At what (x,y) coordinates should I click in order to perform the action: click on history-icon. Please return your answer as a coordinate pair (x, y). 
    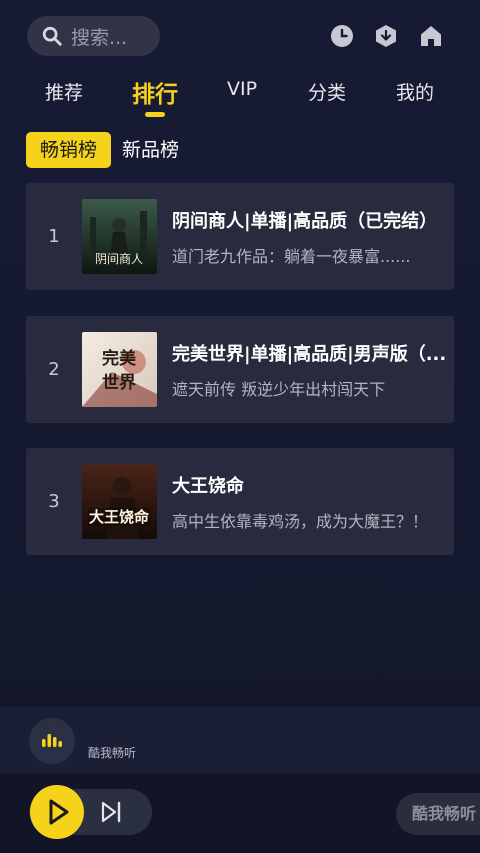
    Looking at the image, I should click on (342, 36).